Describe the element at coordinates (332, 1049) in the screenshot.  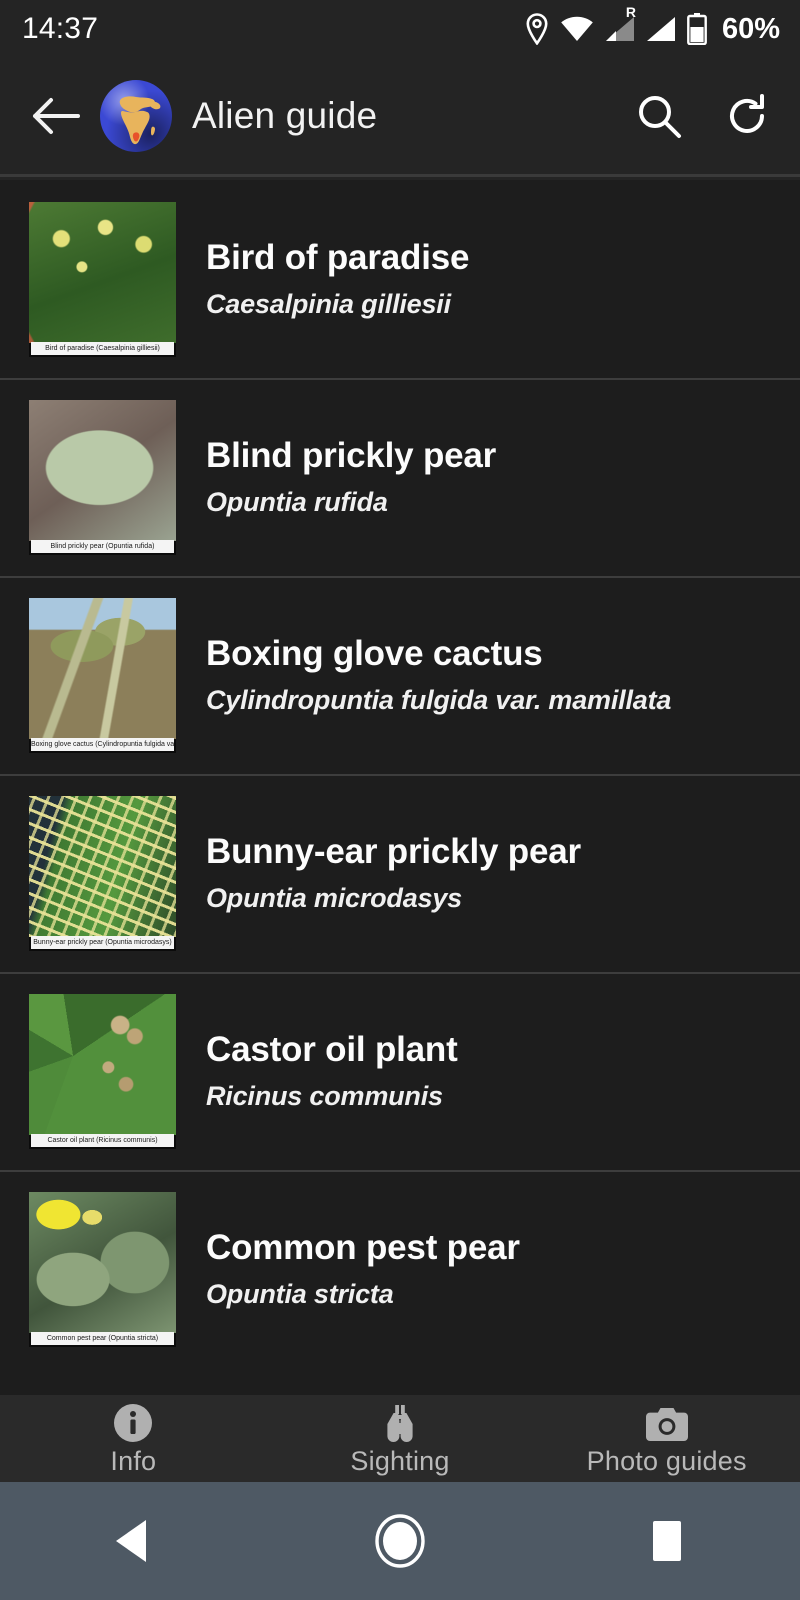
I see `plant-common-name: Castor oil plant` at that location.